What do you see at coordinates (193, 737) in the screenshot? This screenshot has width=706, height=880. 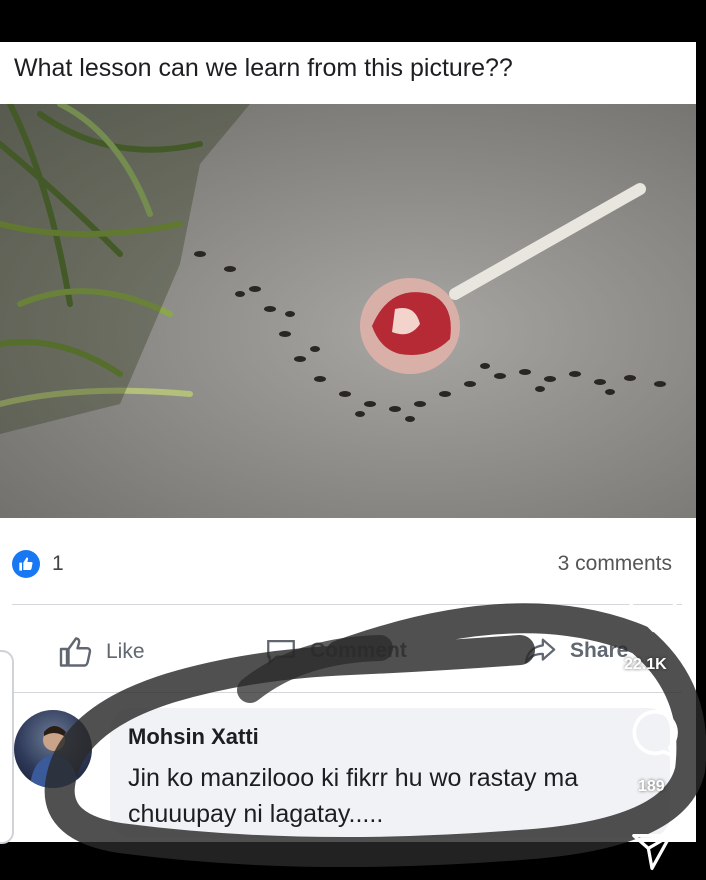 I see `comment-author: Mohsin Xatti` at bounding box center [193, 737].